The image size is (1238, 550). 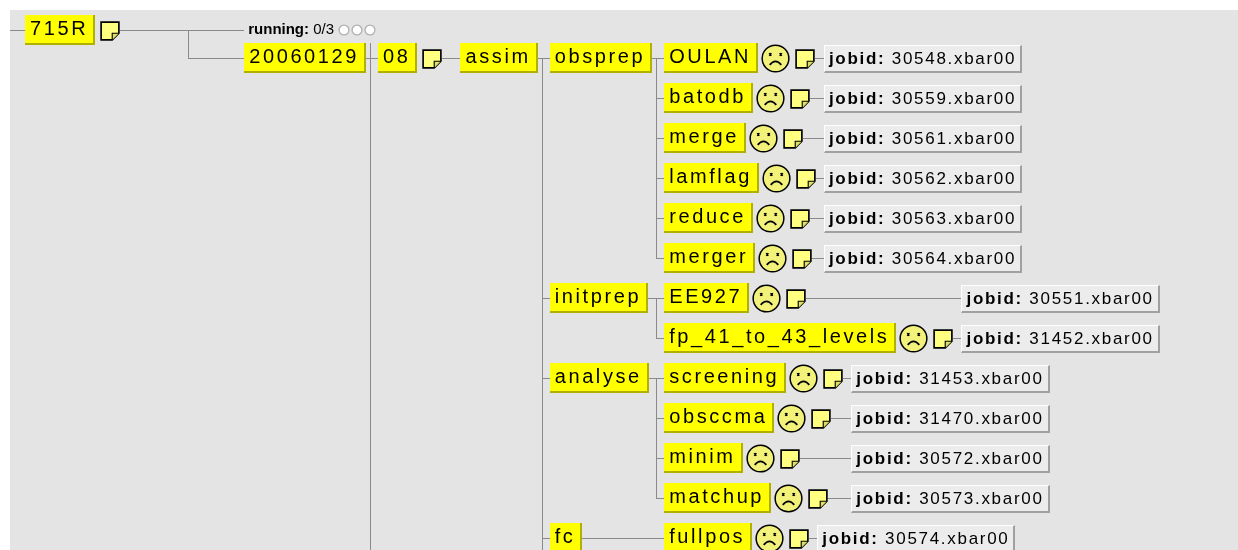 I want to click on jobid-label: jobid: 30559.xbar00, so click(x=923, y=99).